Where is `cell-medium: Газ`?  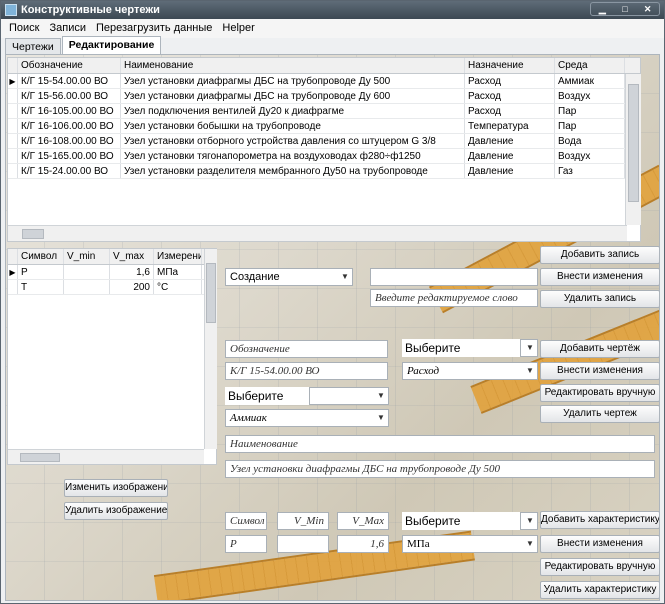
cell-medium: Газ is located at coordinates (590, 171).